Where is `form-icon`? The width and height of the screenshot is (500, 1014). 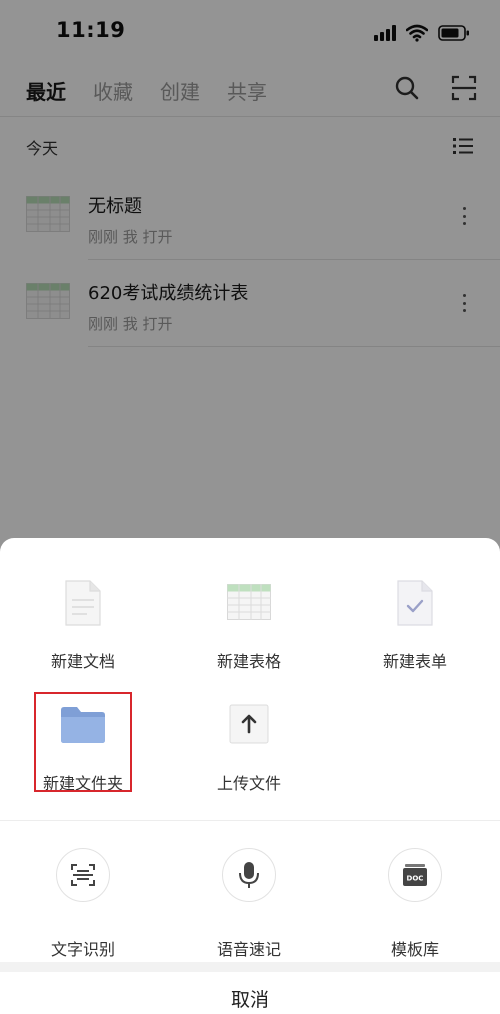
form-icon is located at coordinates (415, 603).